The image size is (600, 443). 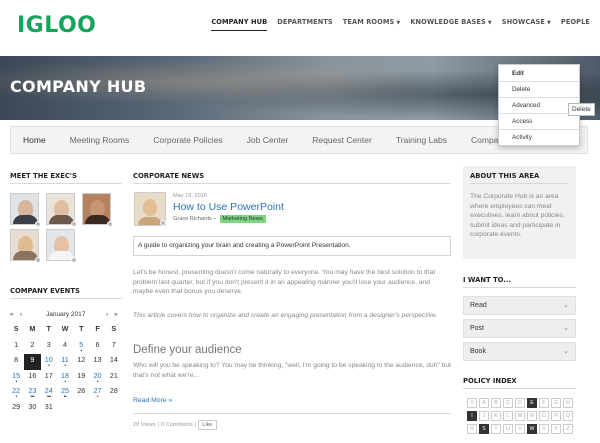 What do you see at coordinates (32, 362) in the screenshot?
I see `calendar-day-today: 9` at bounding box center [32, 362].